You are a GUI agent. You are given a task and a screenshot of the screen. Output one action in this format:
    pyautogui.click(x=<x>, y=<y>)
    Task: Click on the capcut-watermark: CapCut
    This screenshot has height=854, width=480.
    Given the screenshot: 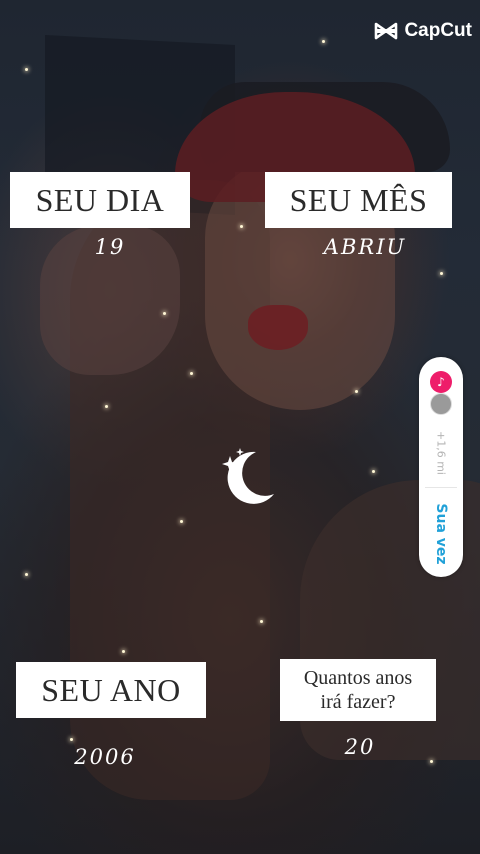 What is the action you would take?
    pyautogui.click(x=423, y=31)
    